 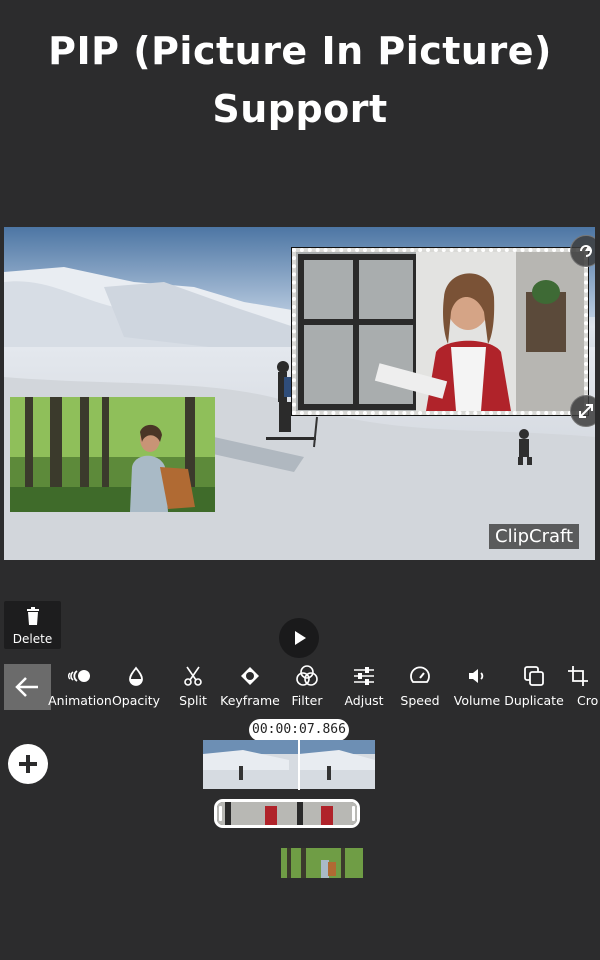 I want to click on main-track-clip, so click(x=289, y=764).